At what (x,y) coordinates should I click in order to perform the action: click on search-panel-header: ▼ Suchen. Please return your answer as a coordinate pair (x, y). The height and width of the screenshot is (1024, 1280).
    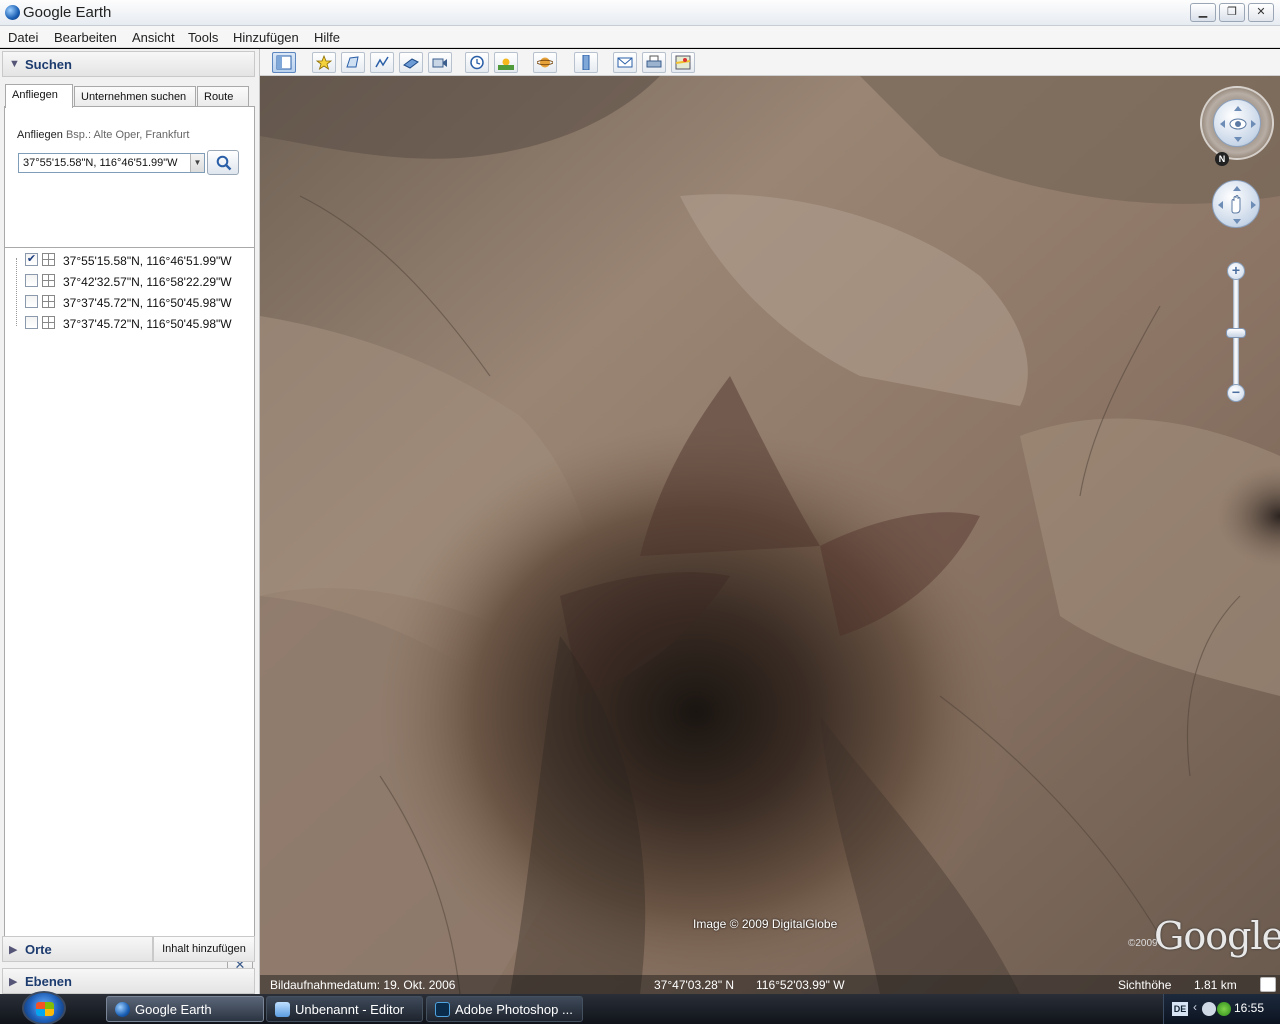
    Looking at the image, I should click on (128, 64).